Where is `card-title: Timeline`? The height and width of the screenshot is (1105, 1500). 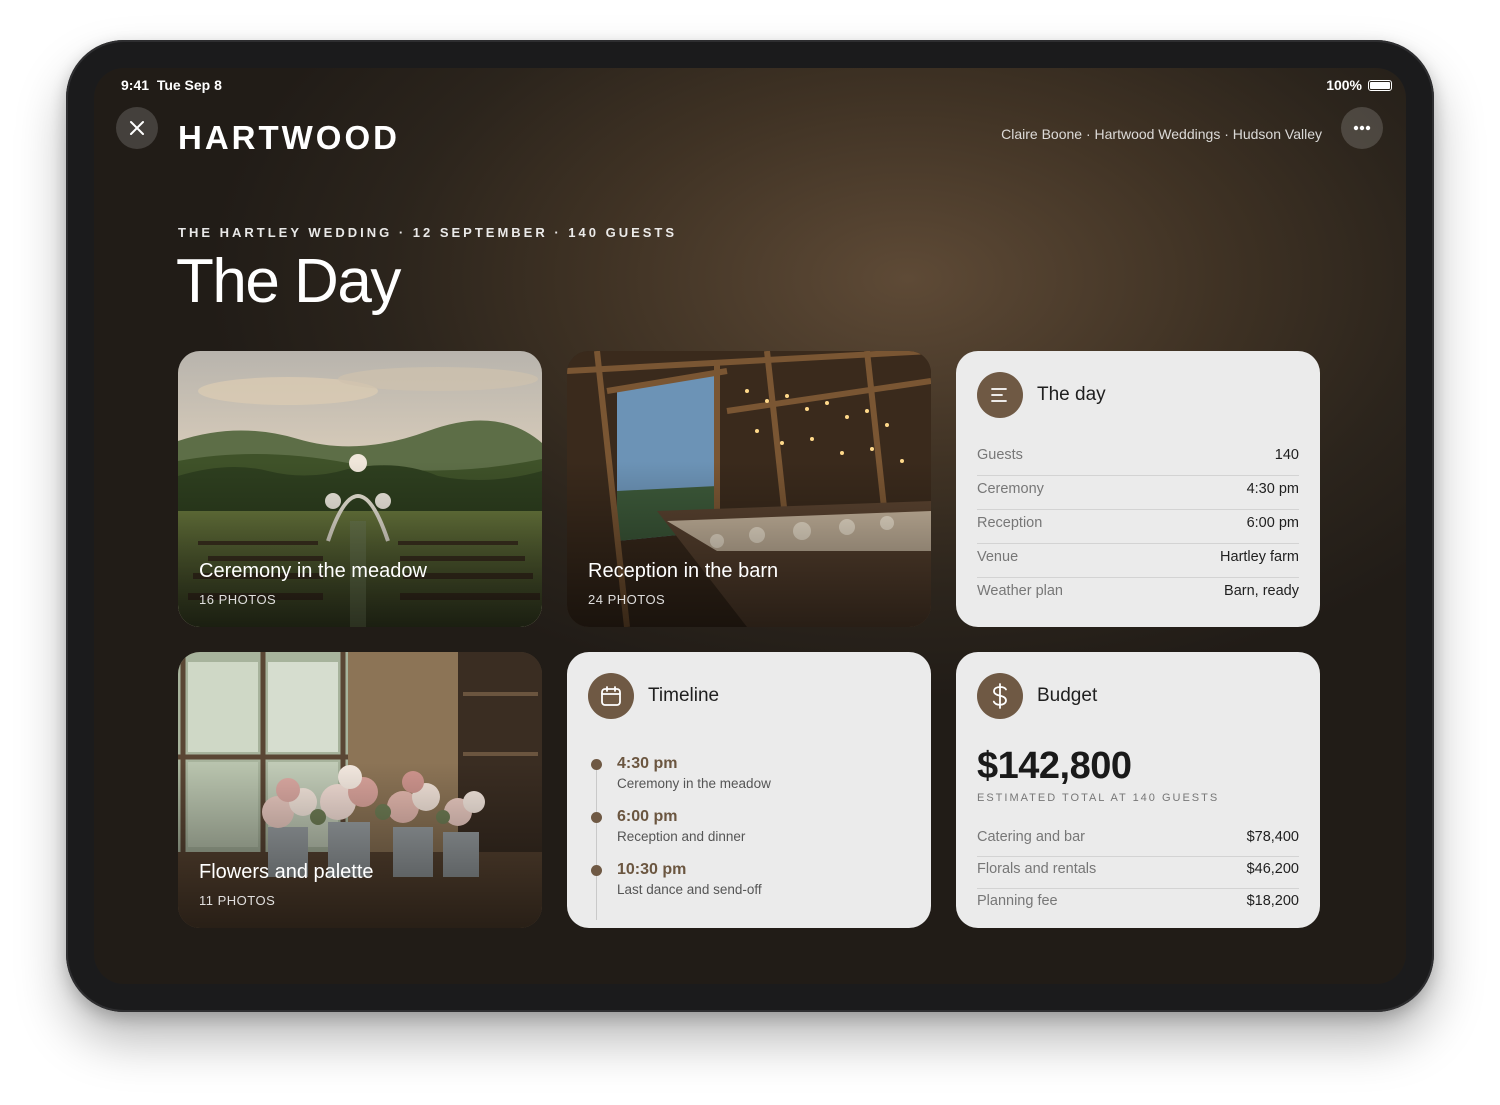
card-title: Timeline is located at coordinates (684, 695).